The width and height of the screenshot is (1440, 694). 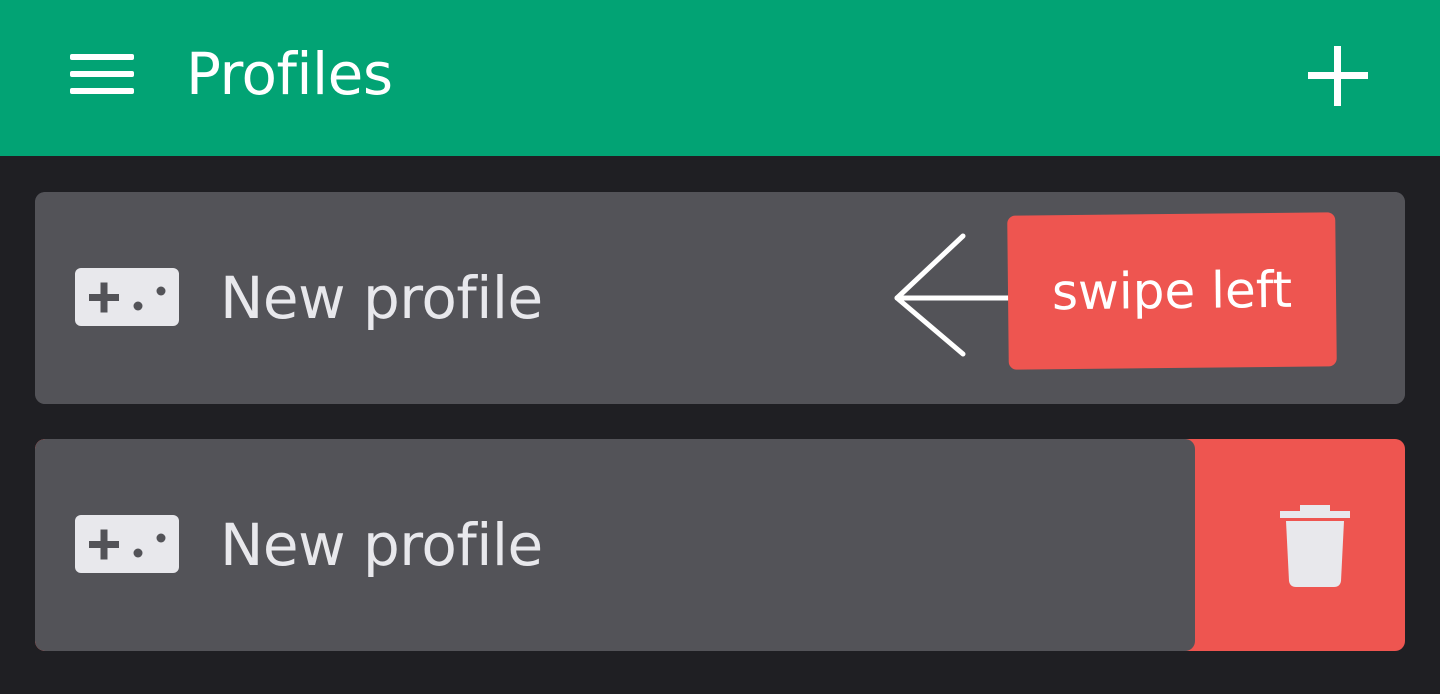 I want to click on hamburger-menu-icon, so click(x=102, y=57).